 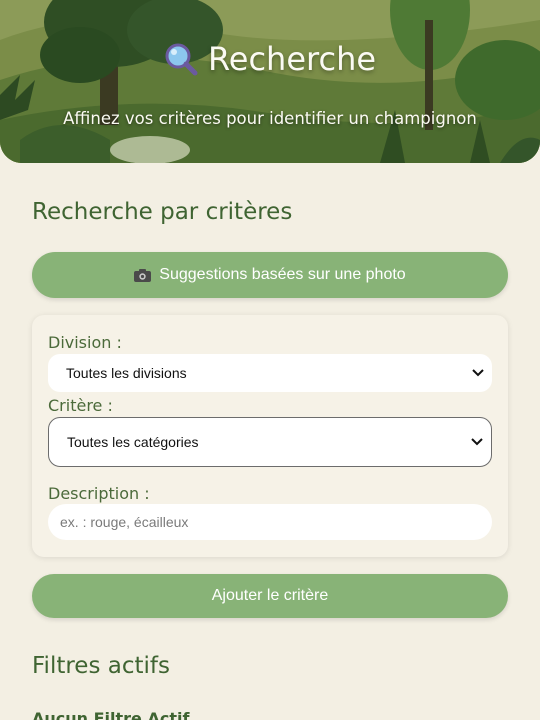 What do you see at coordinates (101, 666) in the screenshot?
I see `active-filters-title: Filtres actifs` at bounding box center [101, 666].